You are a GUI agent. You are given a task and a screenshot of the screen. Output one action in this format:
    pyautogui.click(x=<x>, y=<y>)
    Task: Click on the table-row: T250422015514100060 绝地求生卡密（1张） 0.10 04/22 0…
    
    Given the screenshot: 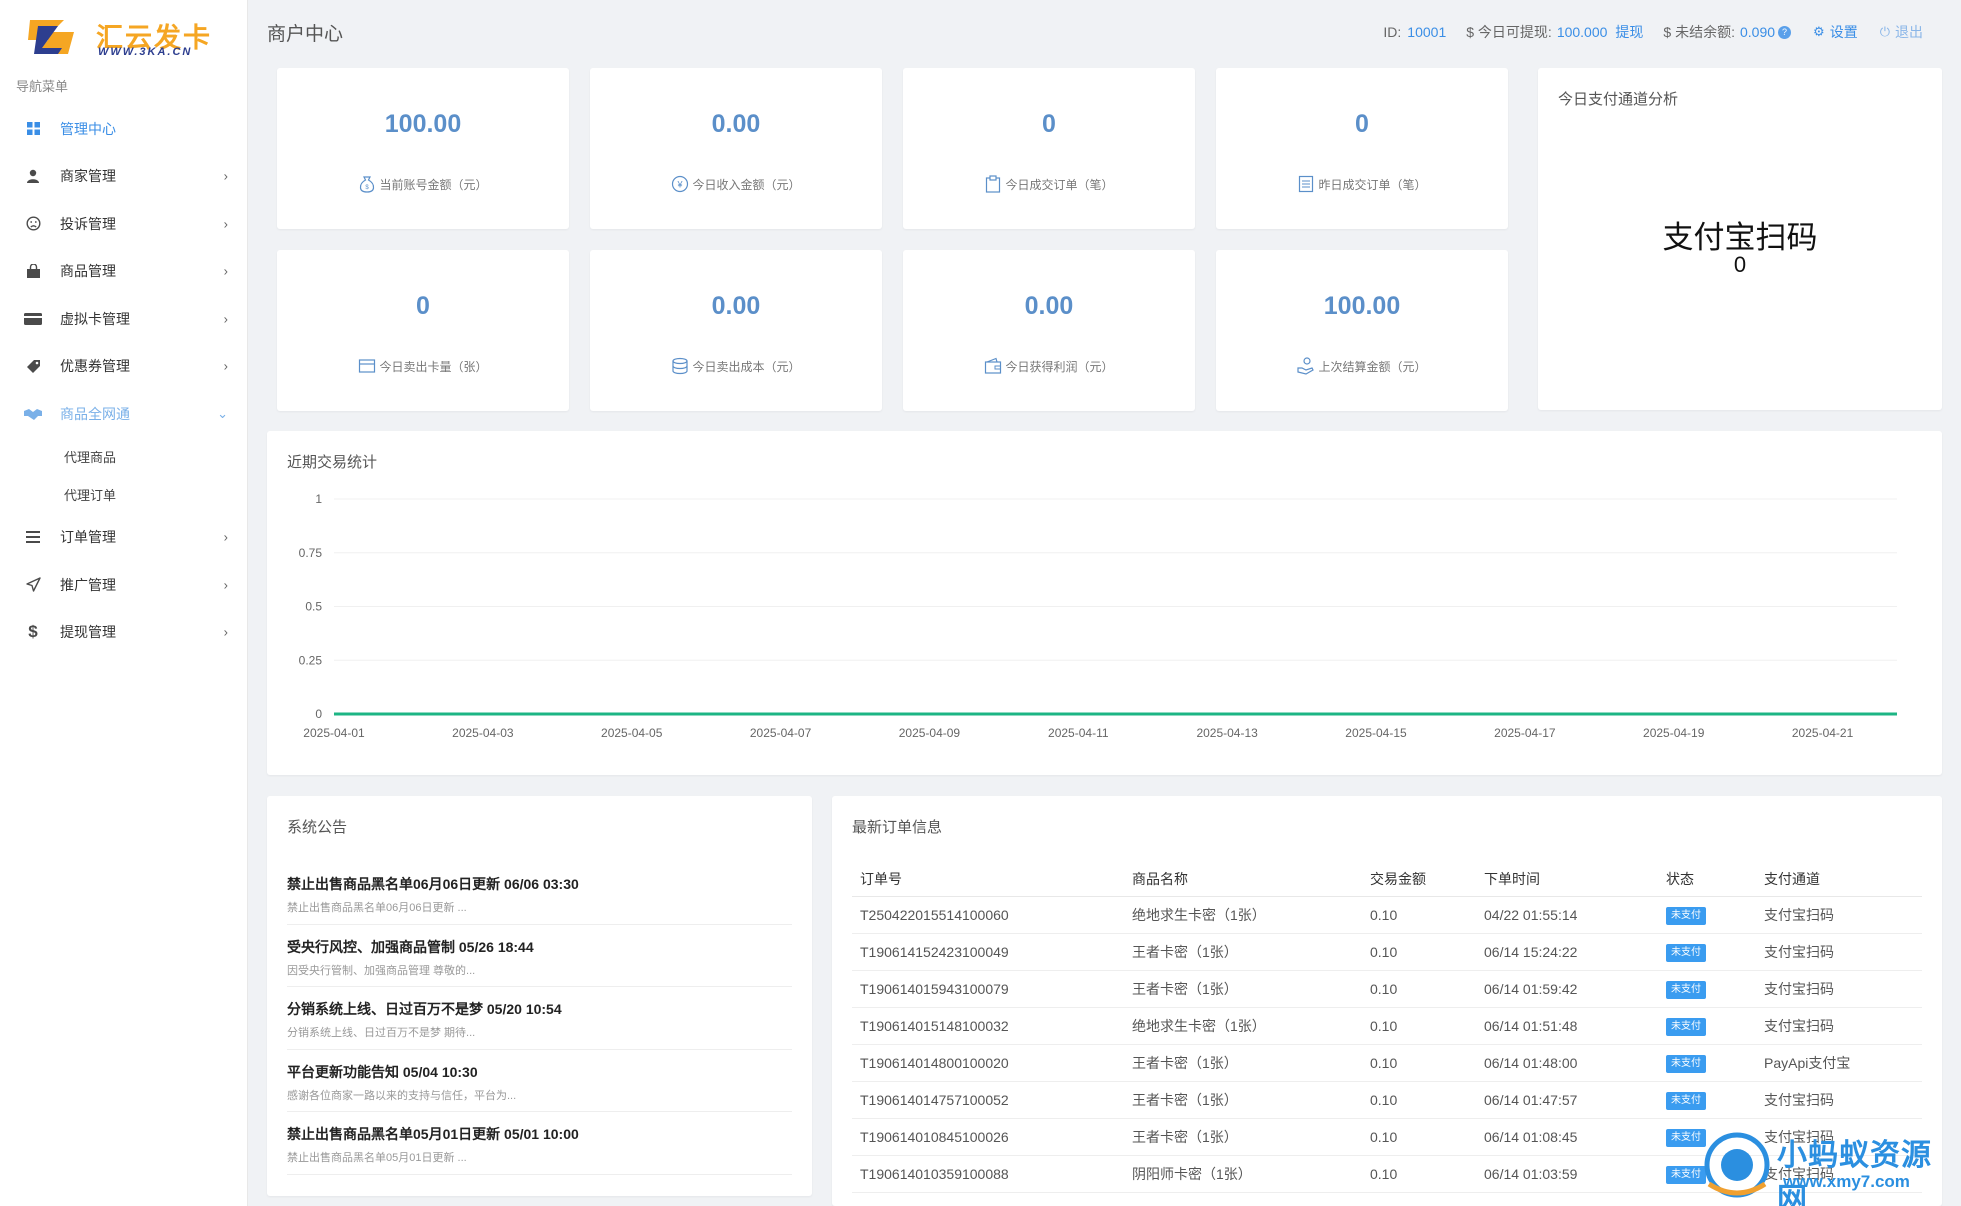 What is the action you would take?
    pyautogui.click(x=1387, y=915)
    